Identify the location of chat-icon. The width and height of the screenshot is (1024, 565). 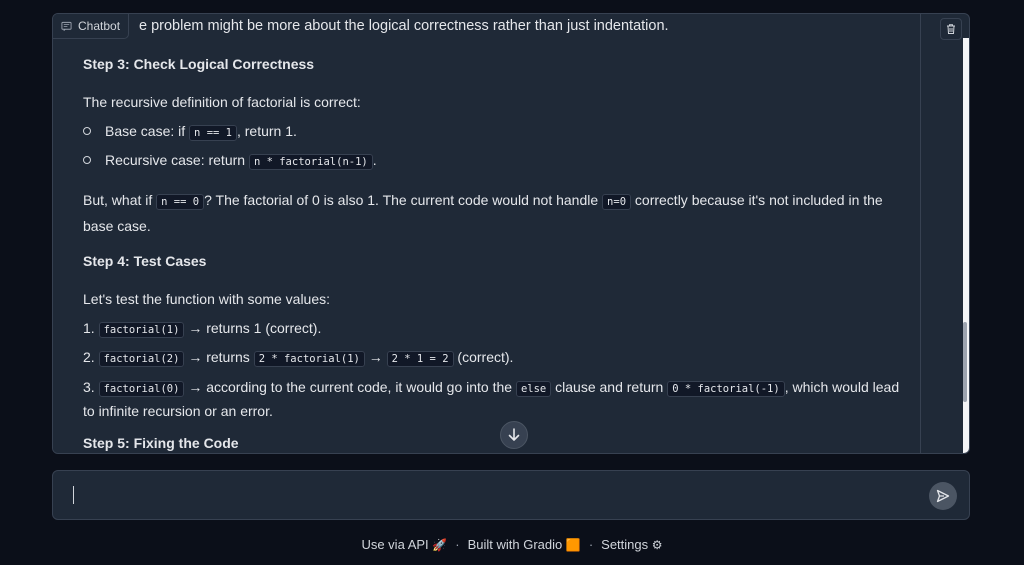
(66, 26).